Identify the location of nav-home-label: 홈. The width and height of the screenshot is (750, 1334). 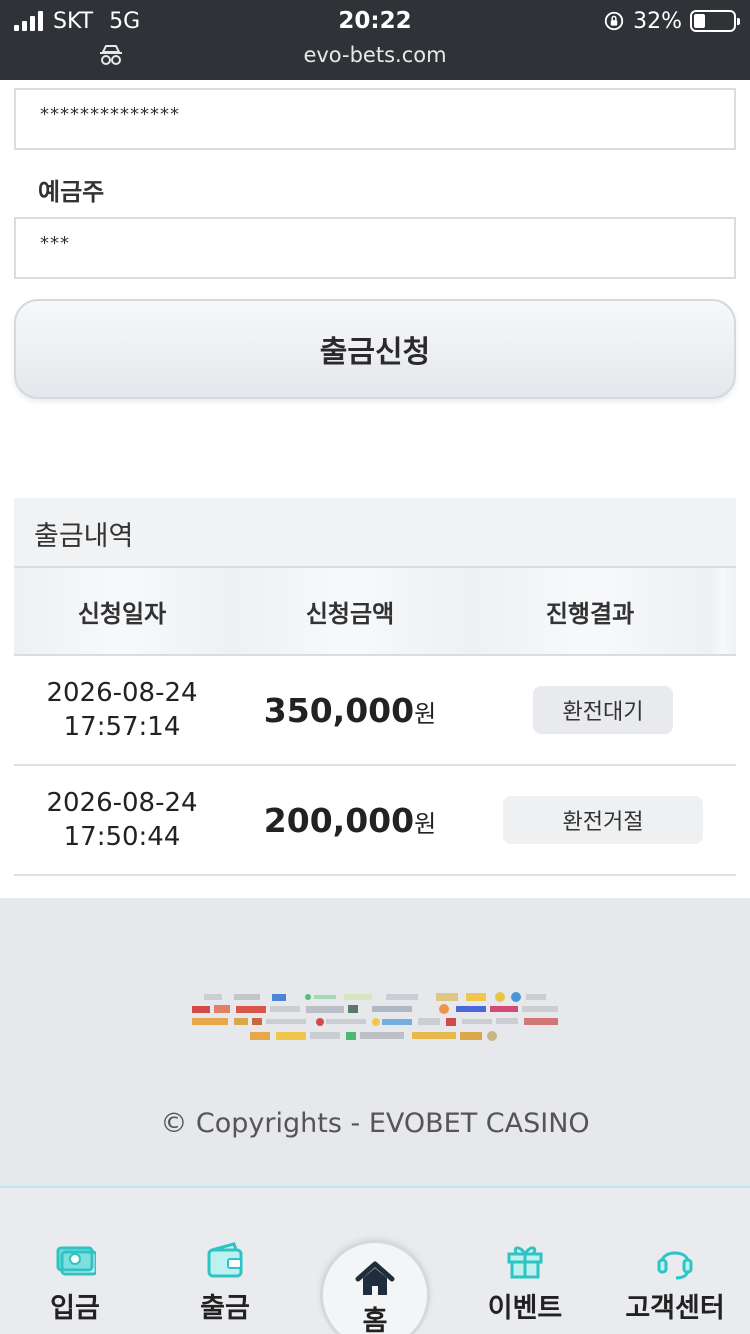
(375, 1320).